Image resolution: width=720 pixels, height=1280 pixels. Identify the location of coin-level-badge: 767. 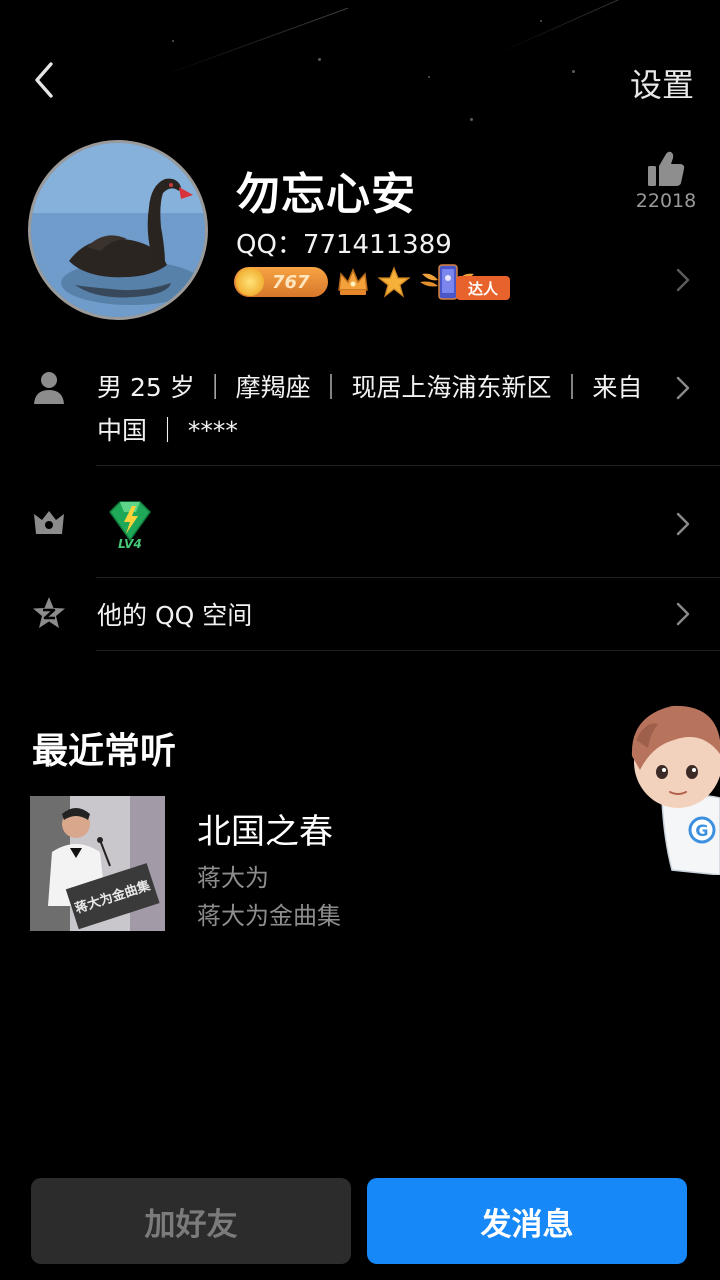
(281, 282).